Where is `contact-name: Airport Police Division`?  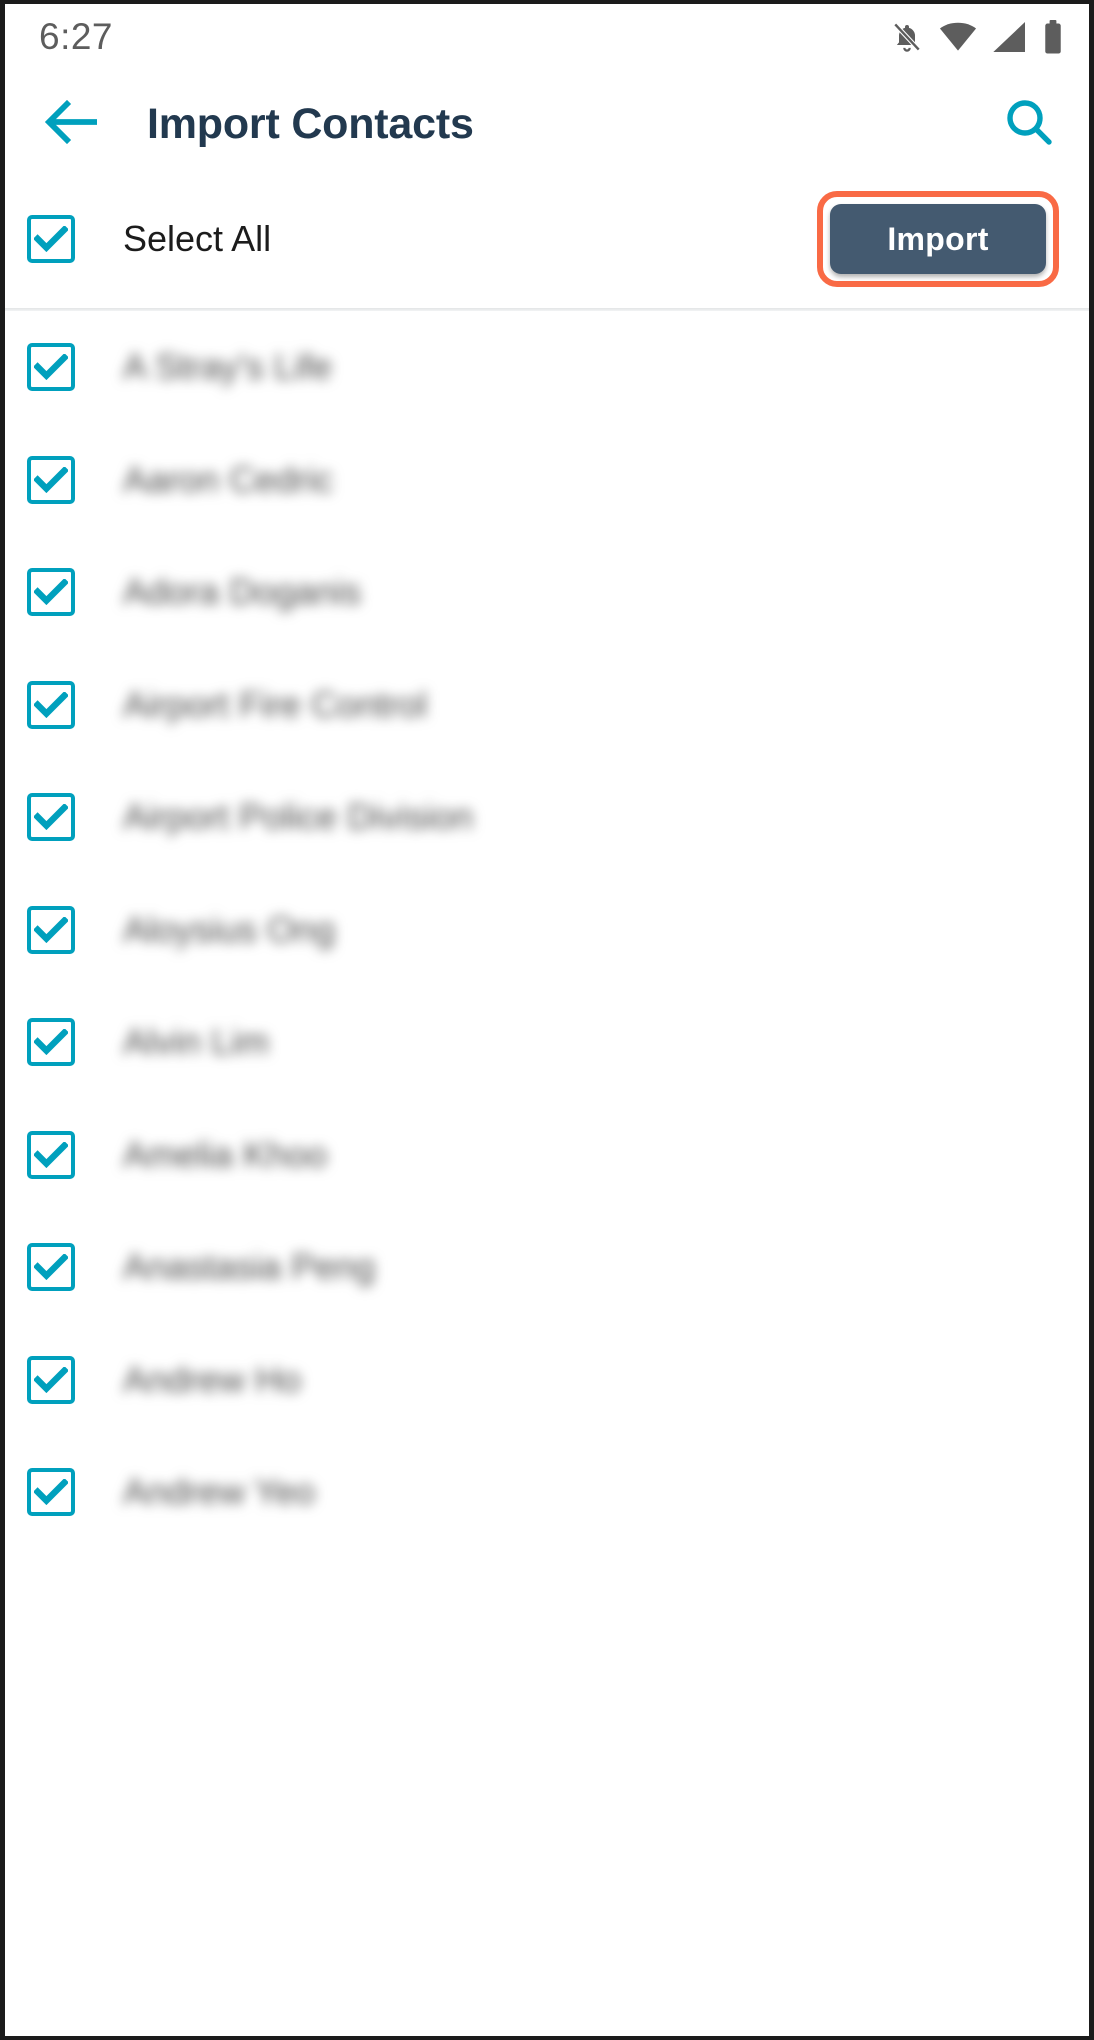
contact-name: Airport Police Division is located at coordinates (298, 817).